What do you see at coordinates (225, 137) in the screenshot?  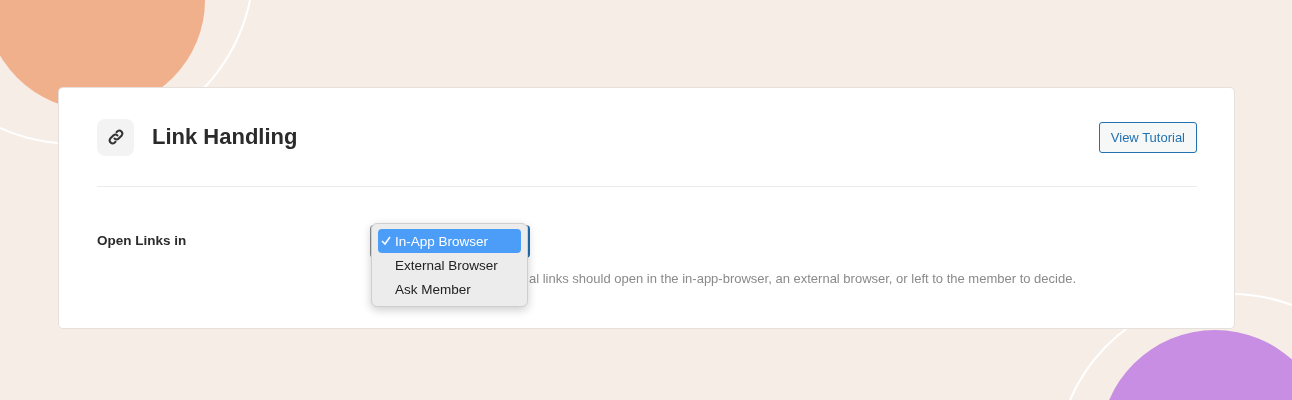 I see `card-title: Link Handling` at bounding box center [225, 137].